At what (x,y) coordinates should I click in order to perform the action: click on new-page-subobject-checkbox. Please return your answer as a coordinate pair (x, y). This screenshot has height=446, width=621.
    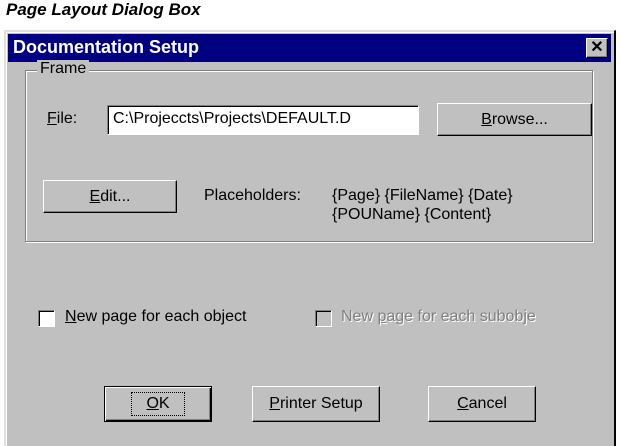
    Looking at the image, I should click on (323, 318).